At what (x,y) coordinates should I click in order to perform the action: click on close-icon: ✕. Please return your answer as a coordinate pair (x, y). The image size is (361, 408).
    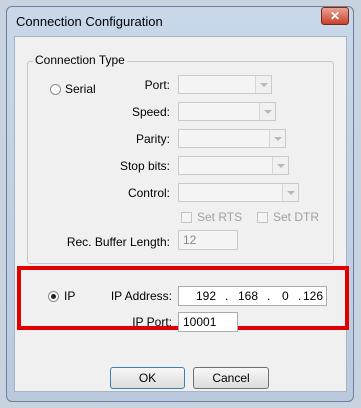
    Looking at the image, I should click on (335, 16).